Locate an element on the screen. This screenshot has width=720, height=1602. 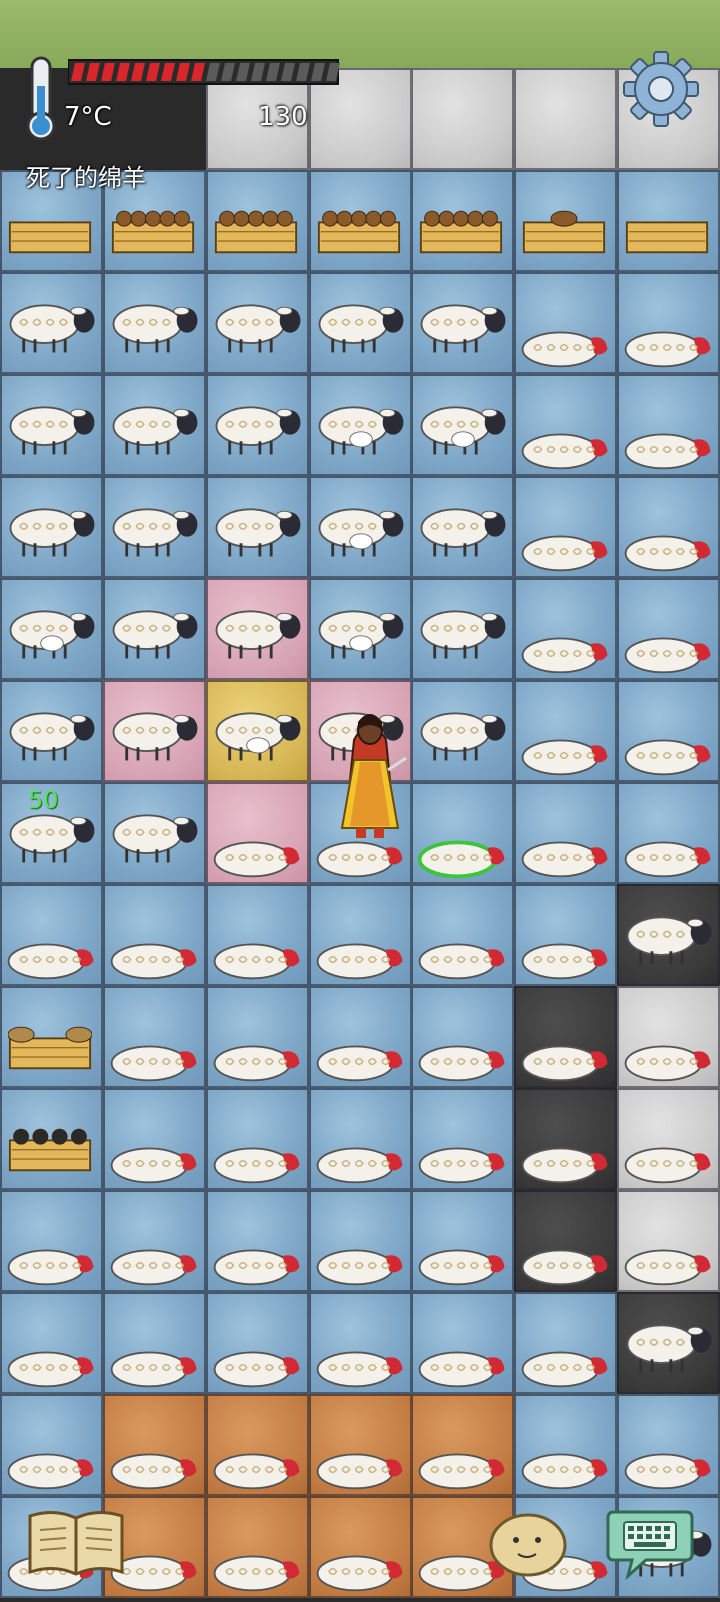
dead-sheep-selected is located at coordinates (463, 849).